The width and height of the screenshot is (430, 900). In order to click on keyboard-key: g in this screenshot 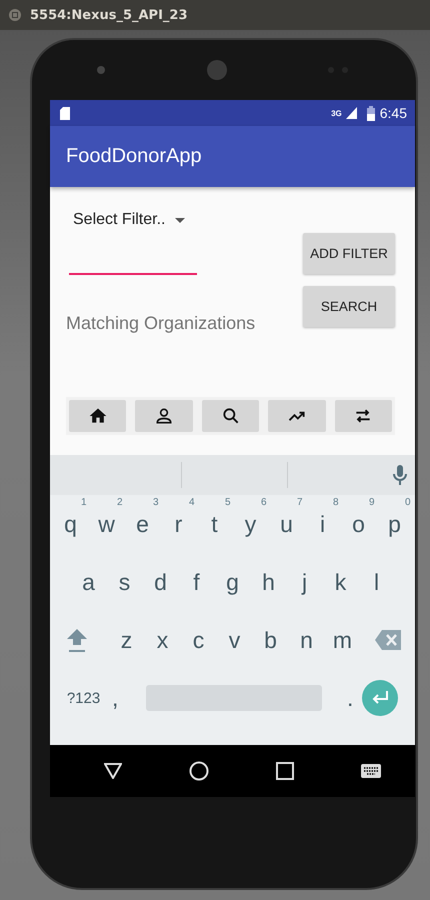, I will do `click(232, 582)`.